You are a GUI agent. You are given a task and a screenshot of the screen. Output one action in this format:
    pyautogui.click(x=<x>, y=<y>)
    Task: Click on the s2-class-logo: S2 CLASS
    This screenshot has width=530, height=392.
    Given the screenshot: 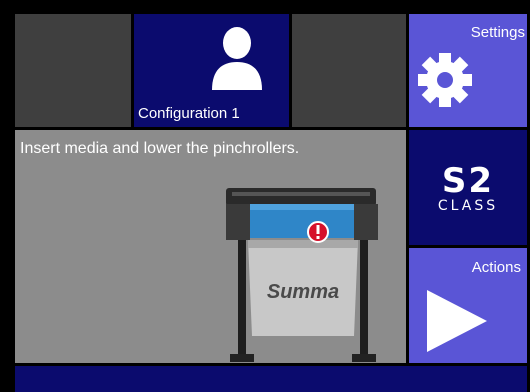 What is the action you would take?
    pyautogui.click(x=468, y=188)
    